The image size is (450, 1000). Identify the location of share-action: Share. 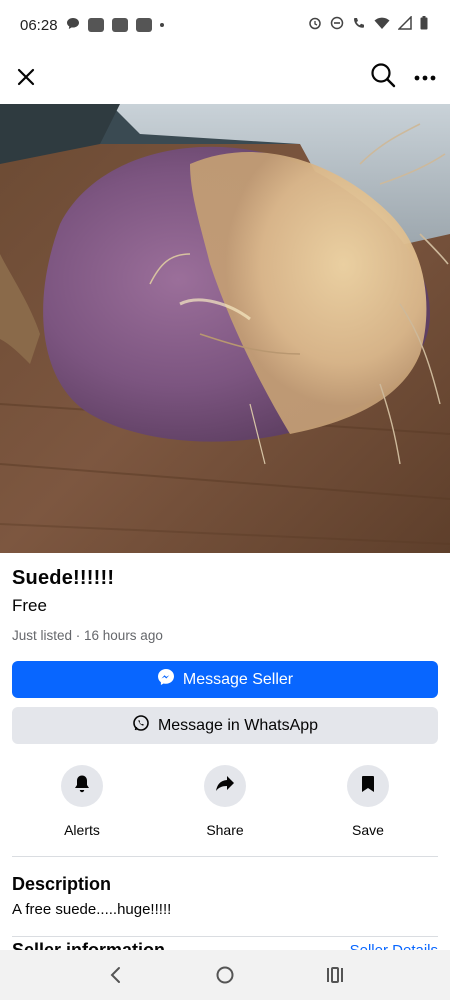
(225, 801).